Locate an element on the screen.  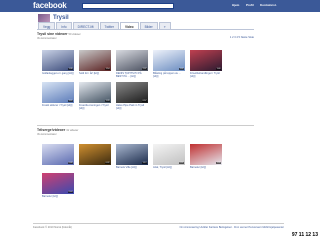
facebook-logo: facebook is located at coordinates (50, 5).